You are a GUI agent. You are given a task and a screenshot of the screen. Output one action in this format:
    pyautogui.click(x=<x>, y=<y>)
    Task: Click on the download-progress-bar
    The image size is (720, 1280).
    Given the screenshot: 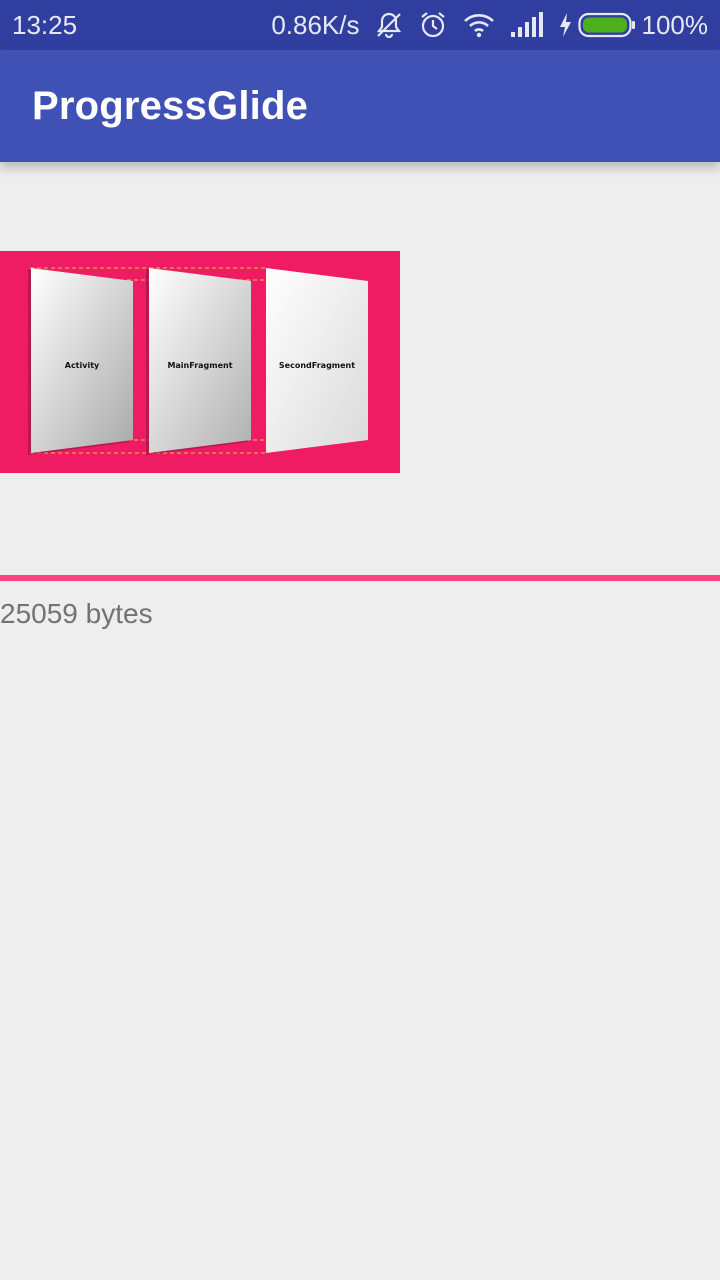 What is the action you would take?
    pyautogui.click(x=360, y=578)
    